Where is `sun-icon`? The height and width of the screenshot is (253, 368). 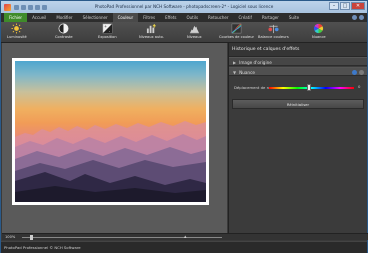 sun-icon is located at coordinates (16, 28).